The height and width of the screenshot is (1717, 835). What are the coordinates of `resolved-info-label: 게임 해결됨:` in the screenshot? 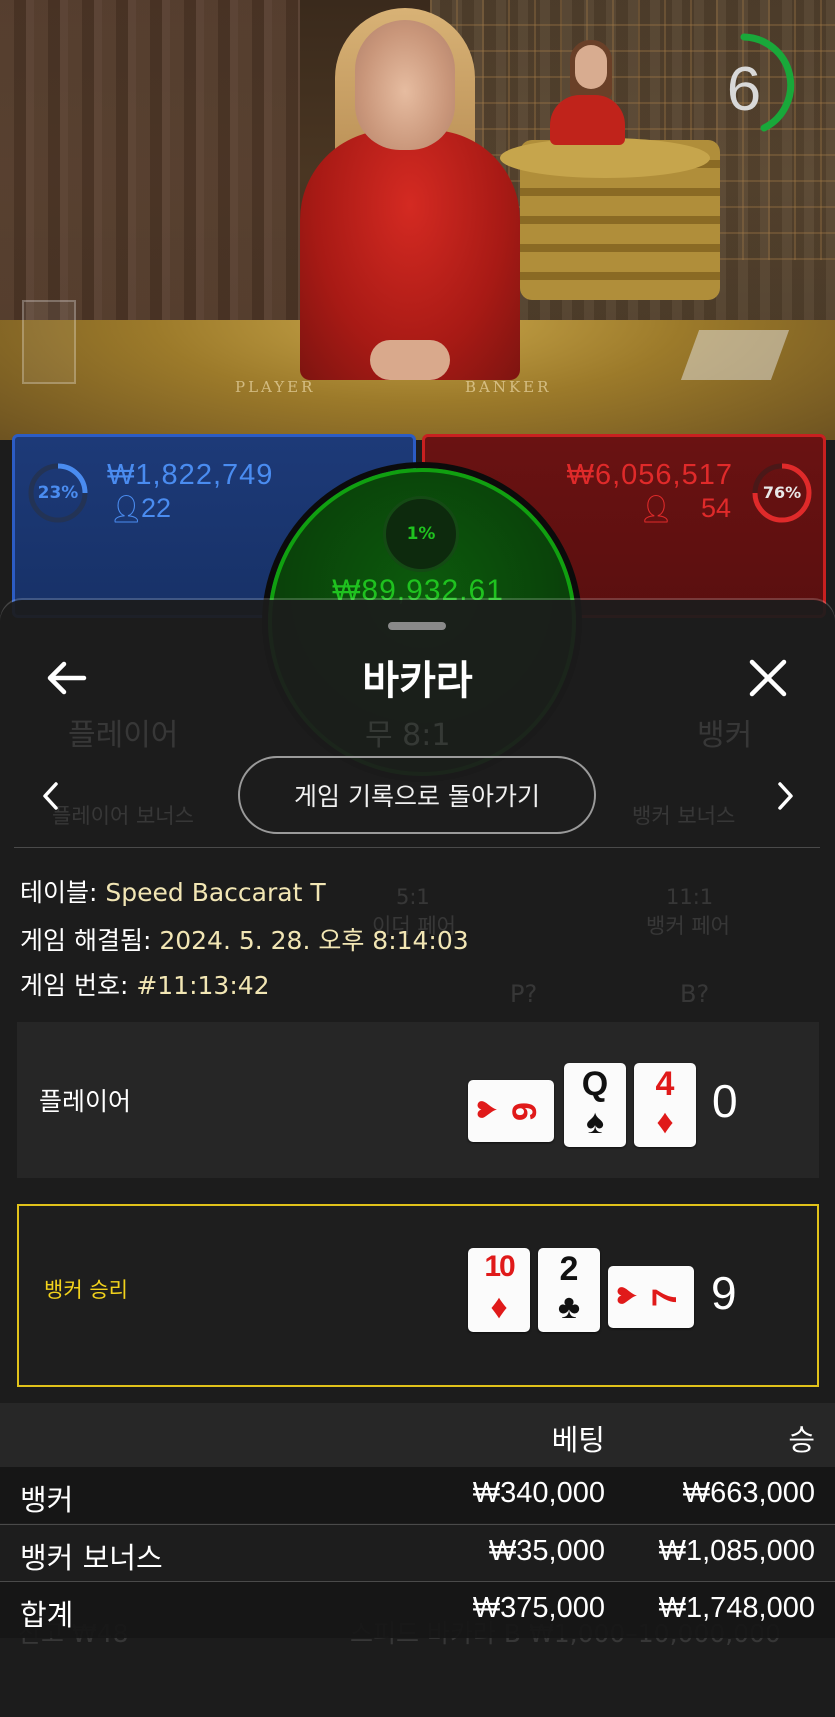 It's located at (90, 940).